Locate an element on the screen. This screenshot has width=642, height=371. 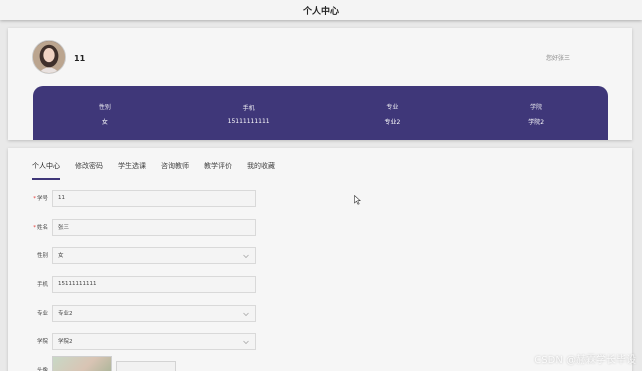
form-row-name: *姓名 张三 is located at coordinates (152, 227).